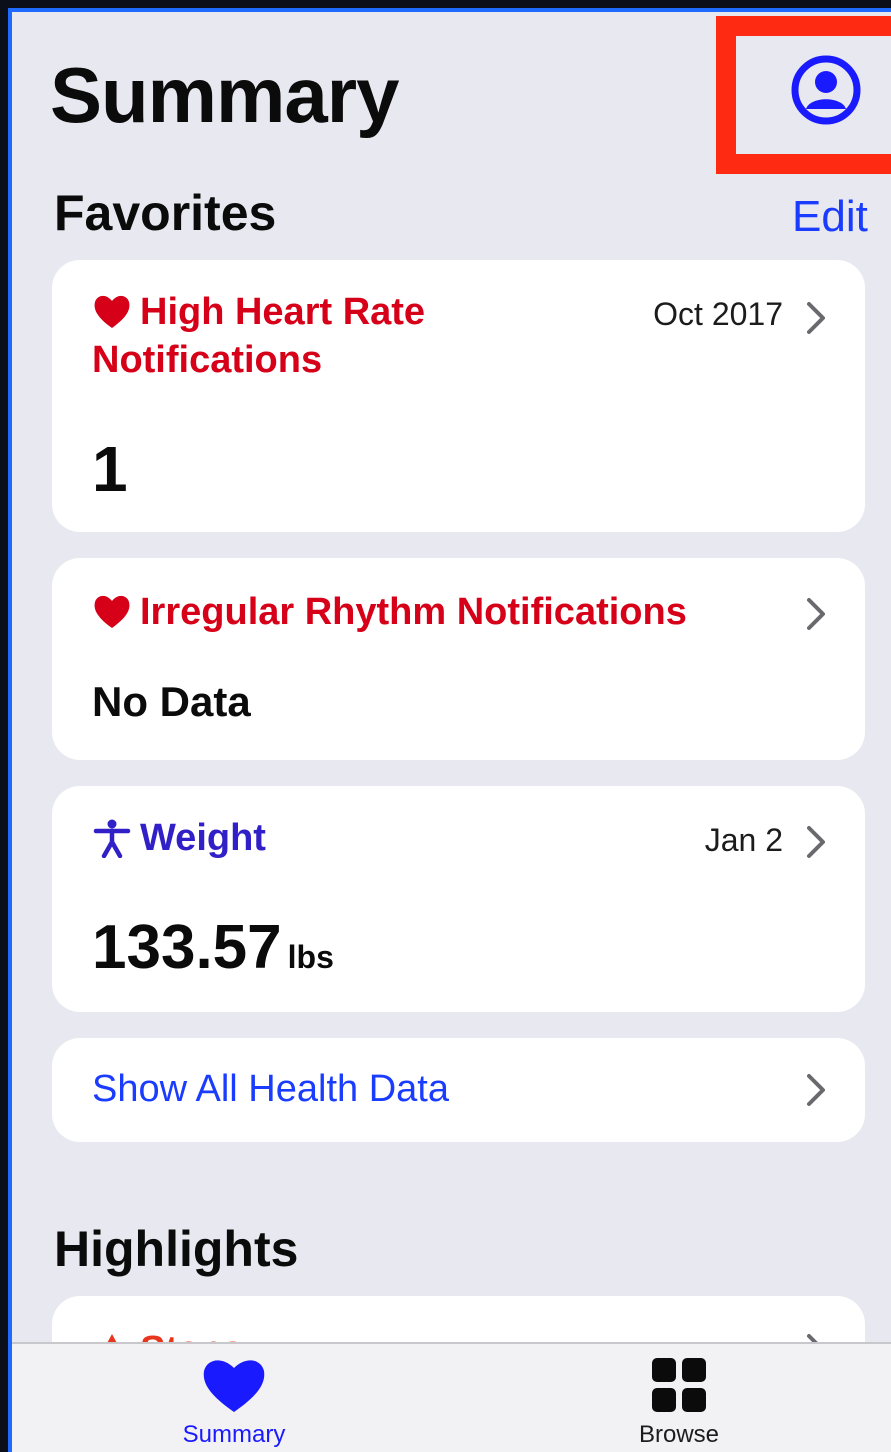 This screenshot has width=891, height=1452. I want to click on card-value: 1, so click(110, 469).